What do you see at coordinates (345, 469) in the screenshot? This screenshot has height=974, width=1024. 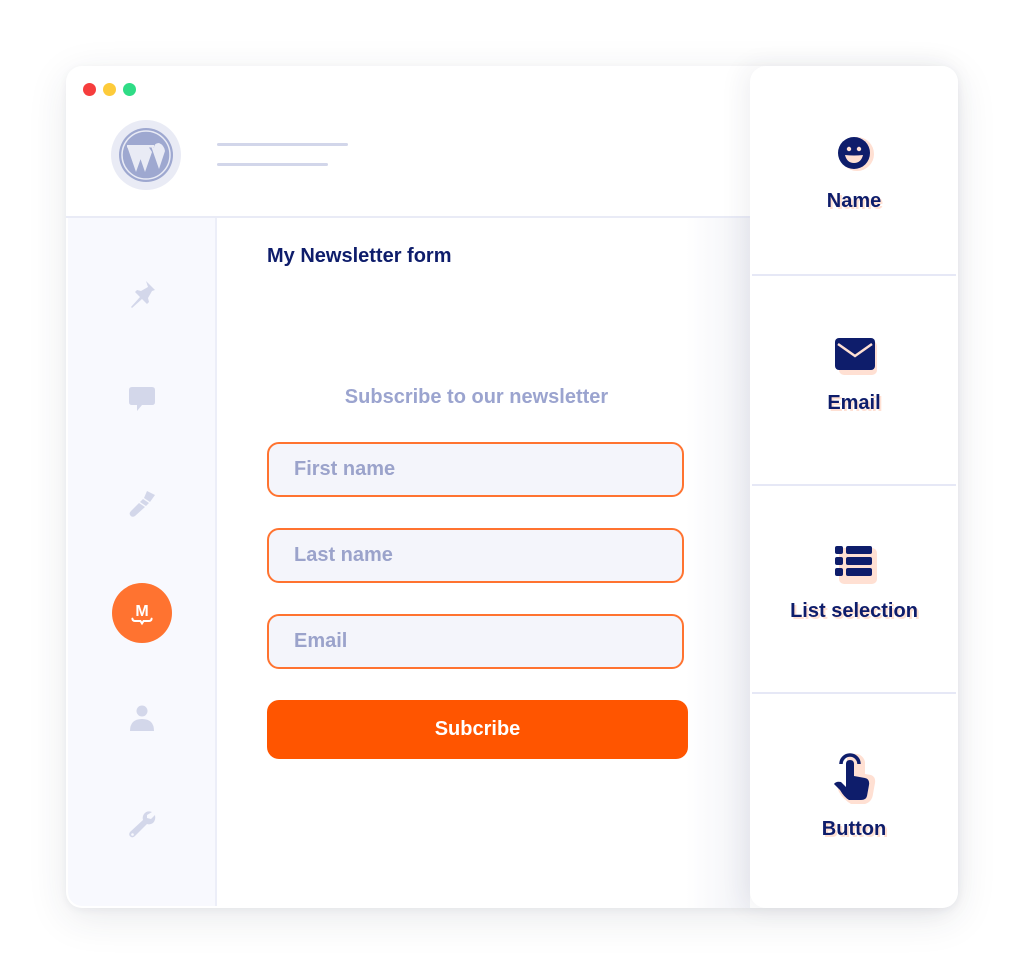 I see `first-name-placeholder: First name` at bounding box center [345, 469].